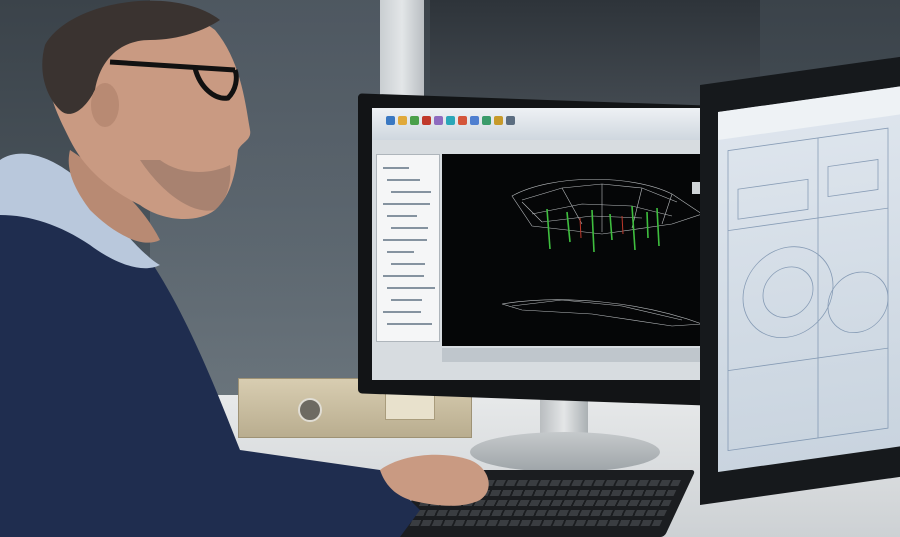 The height and width of the screenshot is (537, 900). I want to click on drillhole-lines, so click(603, 229).